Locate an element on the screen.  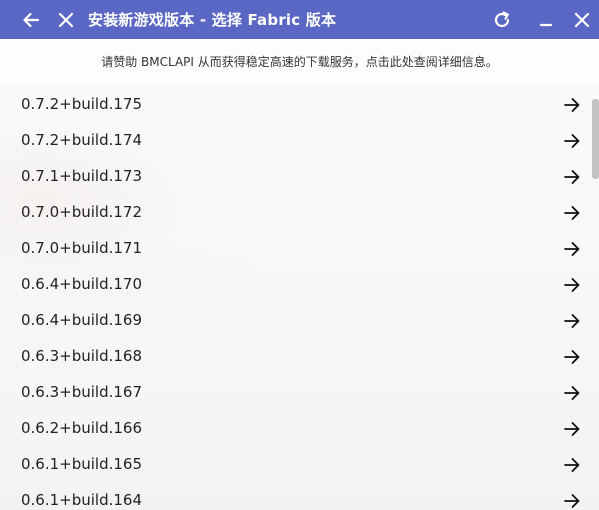
sponsor-notice: 请赞助 BMCLAPI 从而获得稳定高速的下载服务，点击此处查阅详细信息。 is located at coordinates (299, 62).